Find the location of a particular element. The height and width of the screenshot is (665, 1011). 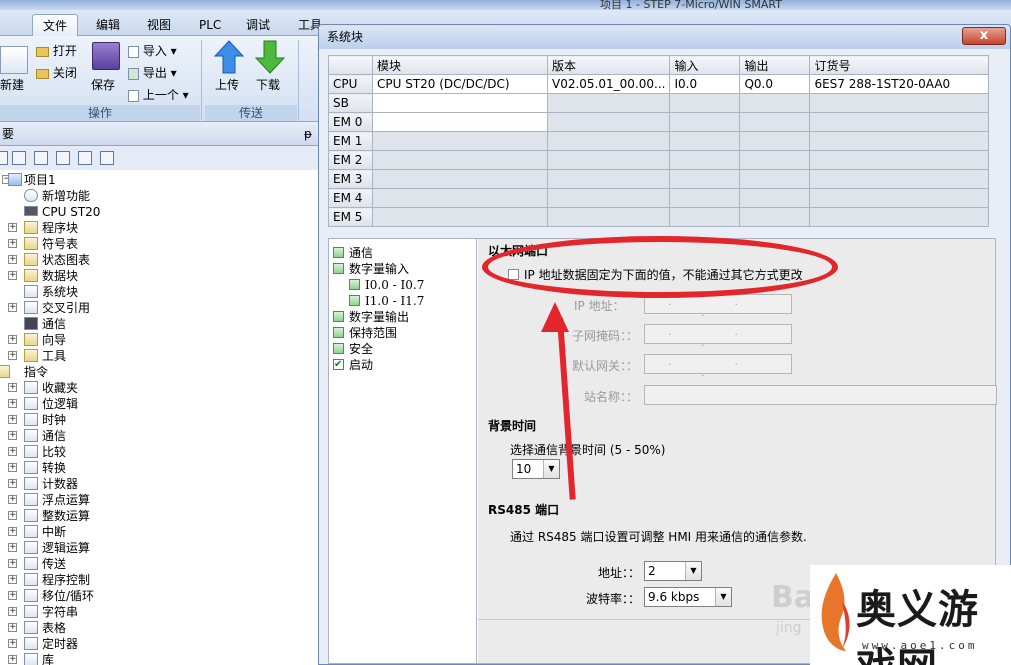

gateway-field: . . . is located at coordinates (718, 366).